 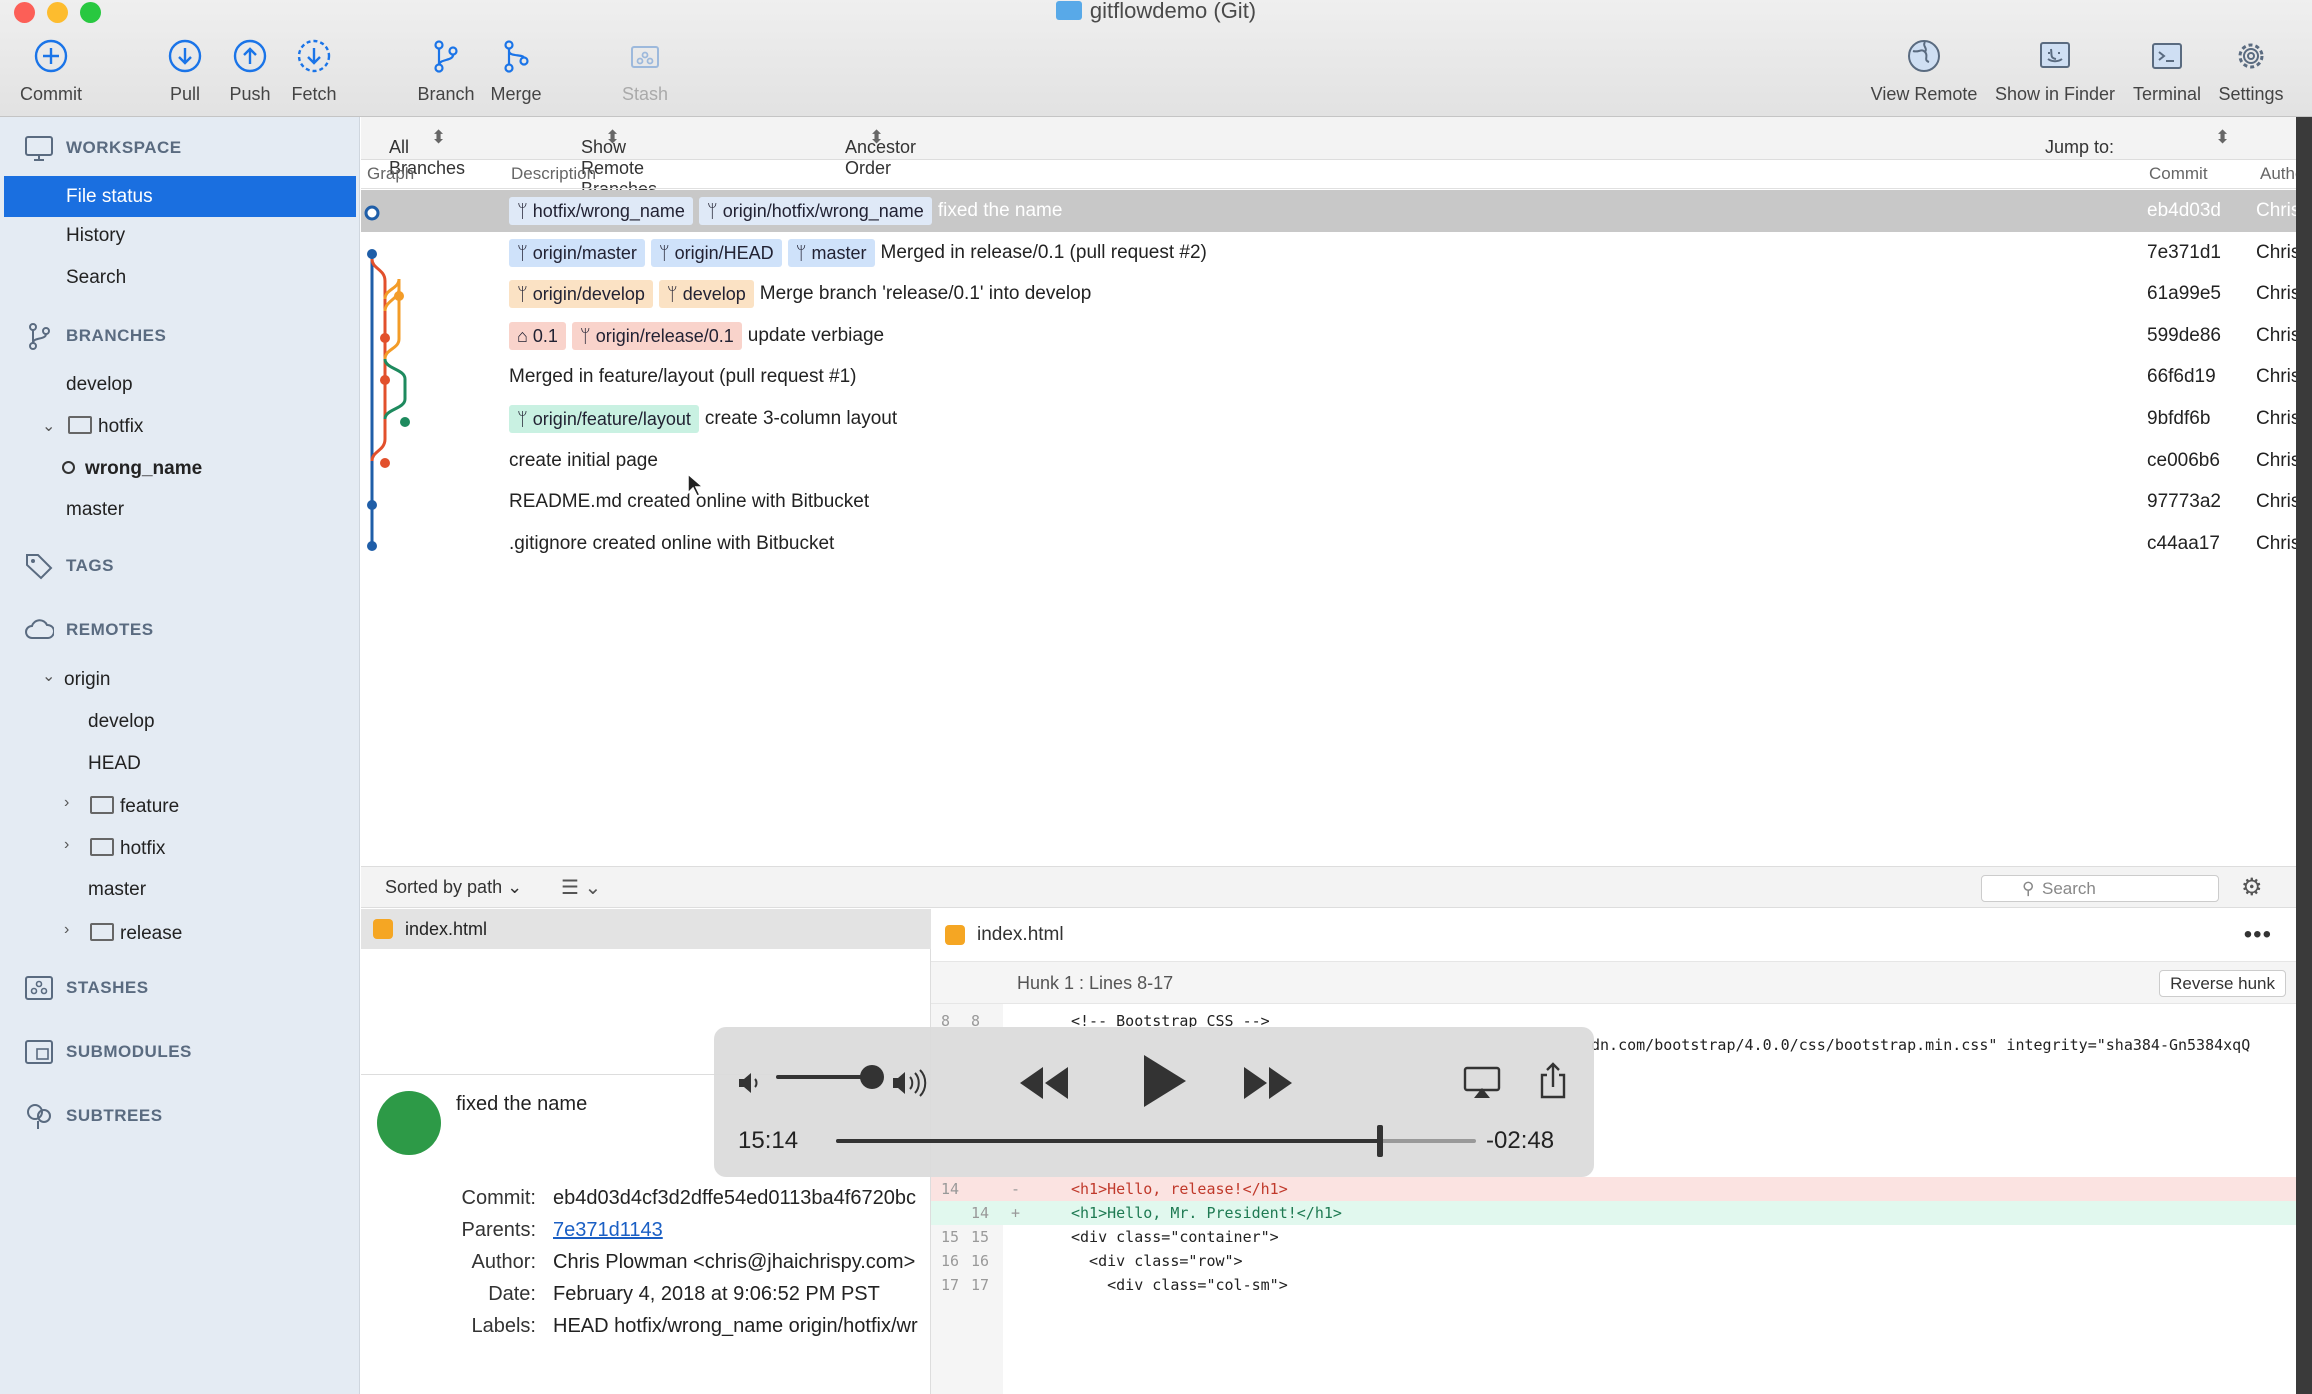 I want to click on sidebar-branch-wrong-name: wrong_name, so click(x=132, y=469).